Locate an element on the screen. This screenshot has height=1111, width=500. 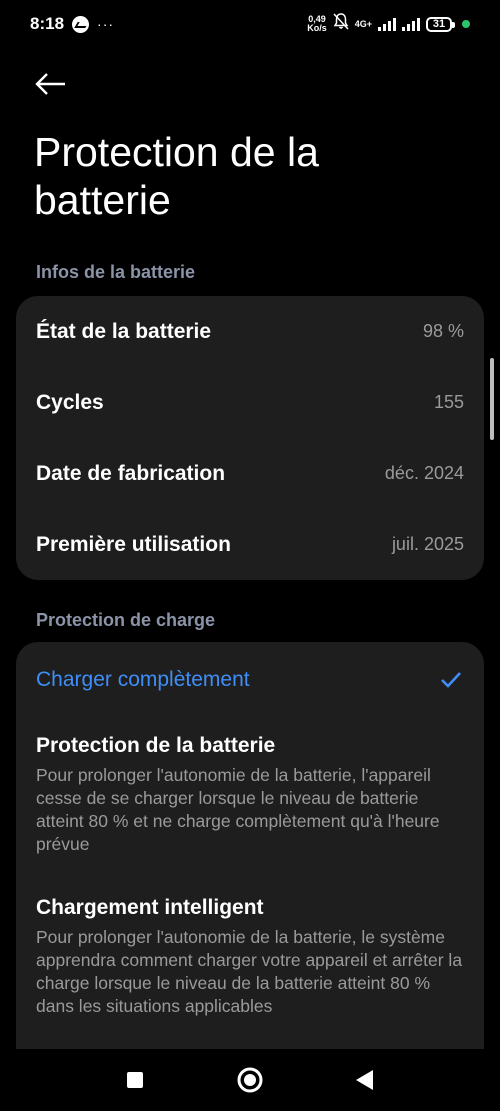
back-button is located at coordinates (51, 84).